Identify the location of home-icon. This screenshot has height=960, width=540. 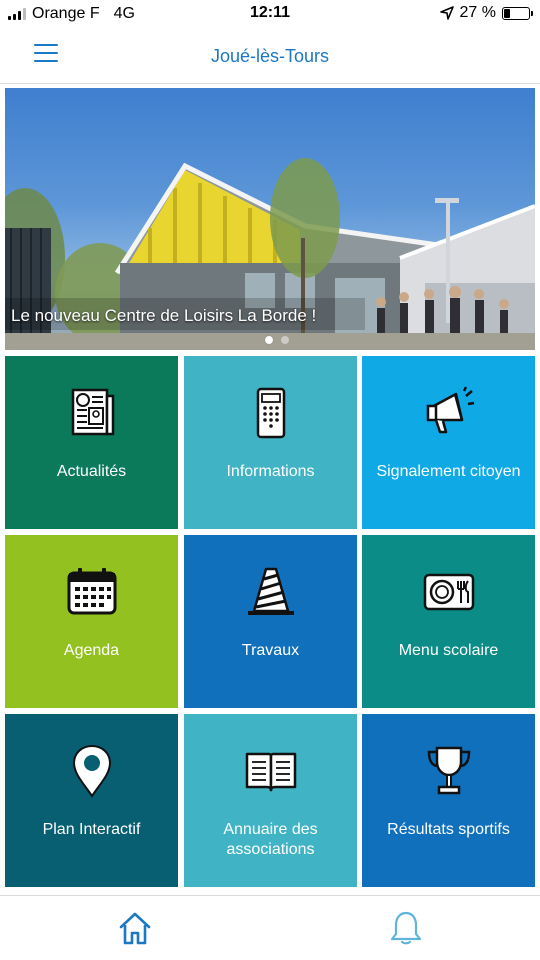
(135, 928).